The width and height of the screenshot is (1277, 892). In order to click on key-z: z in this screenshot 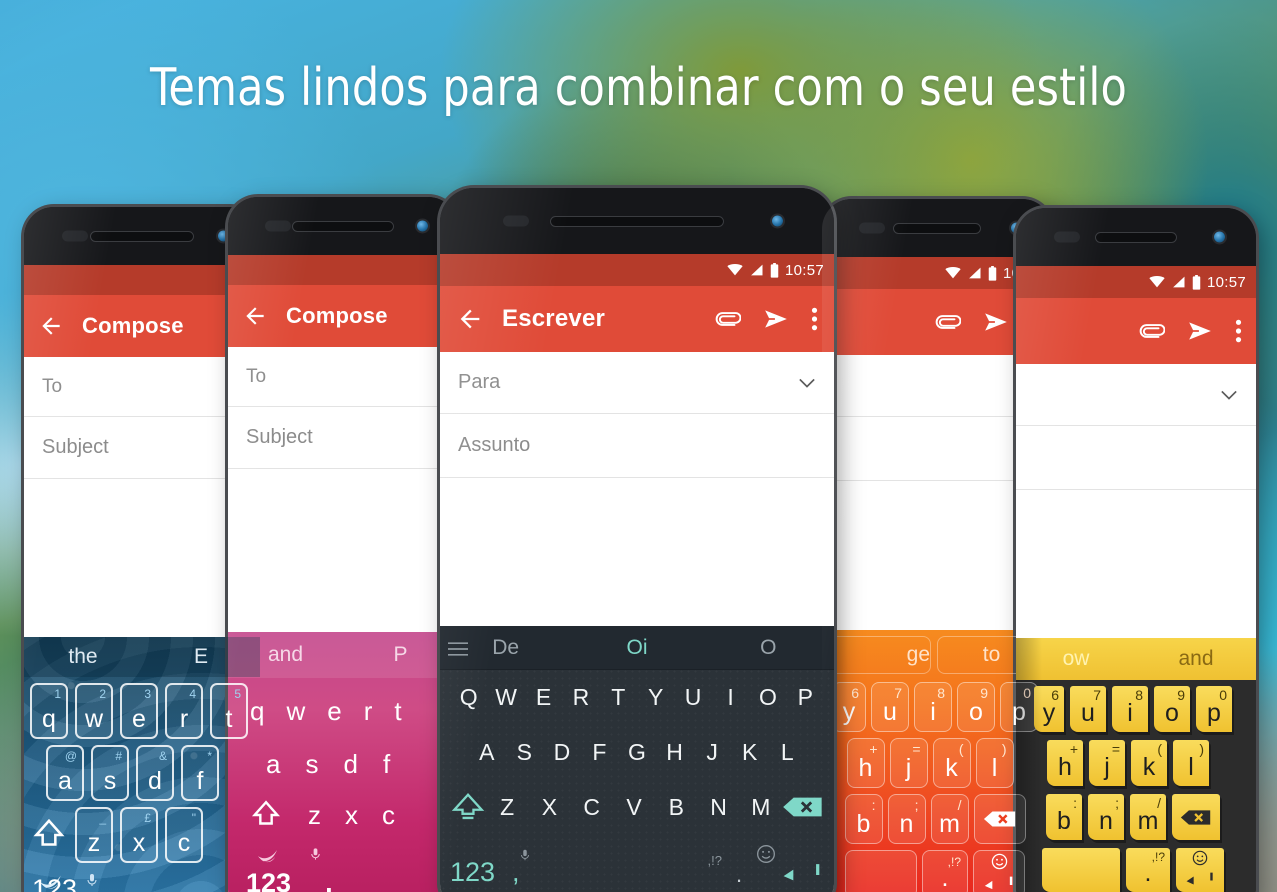, I will do `click(314, 815)`.